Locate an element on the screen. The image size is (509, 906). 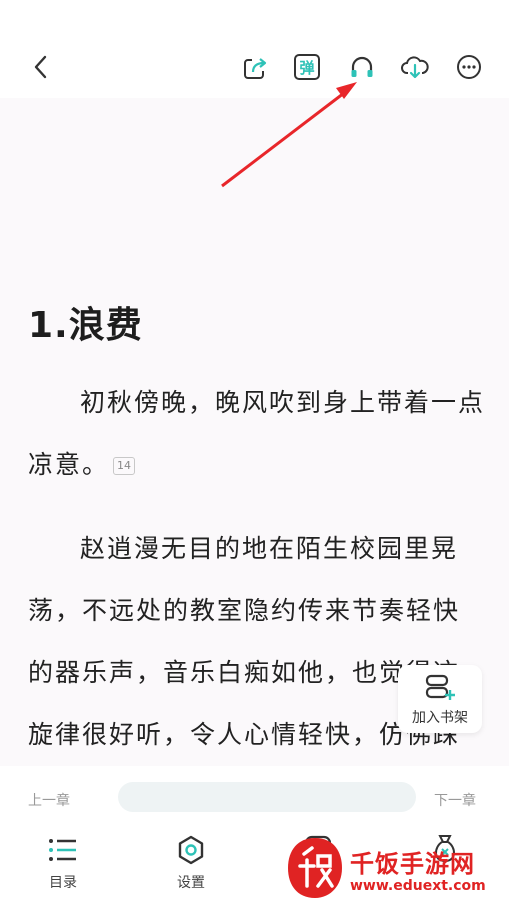
share-button is located at coordinates (255, 68).